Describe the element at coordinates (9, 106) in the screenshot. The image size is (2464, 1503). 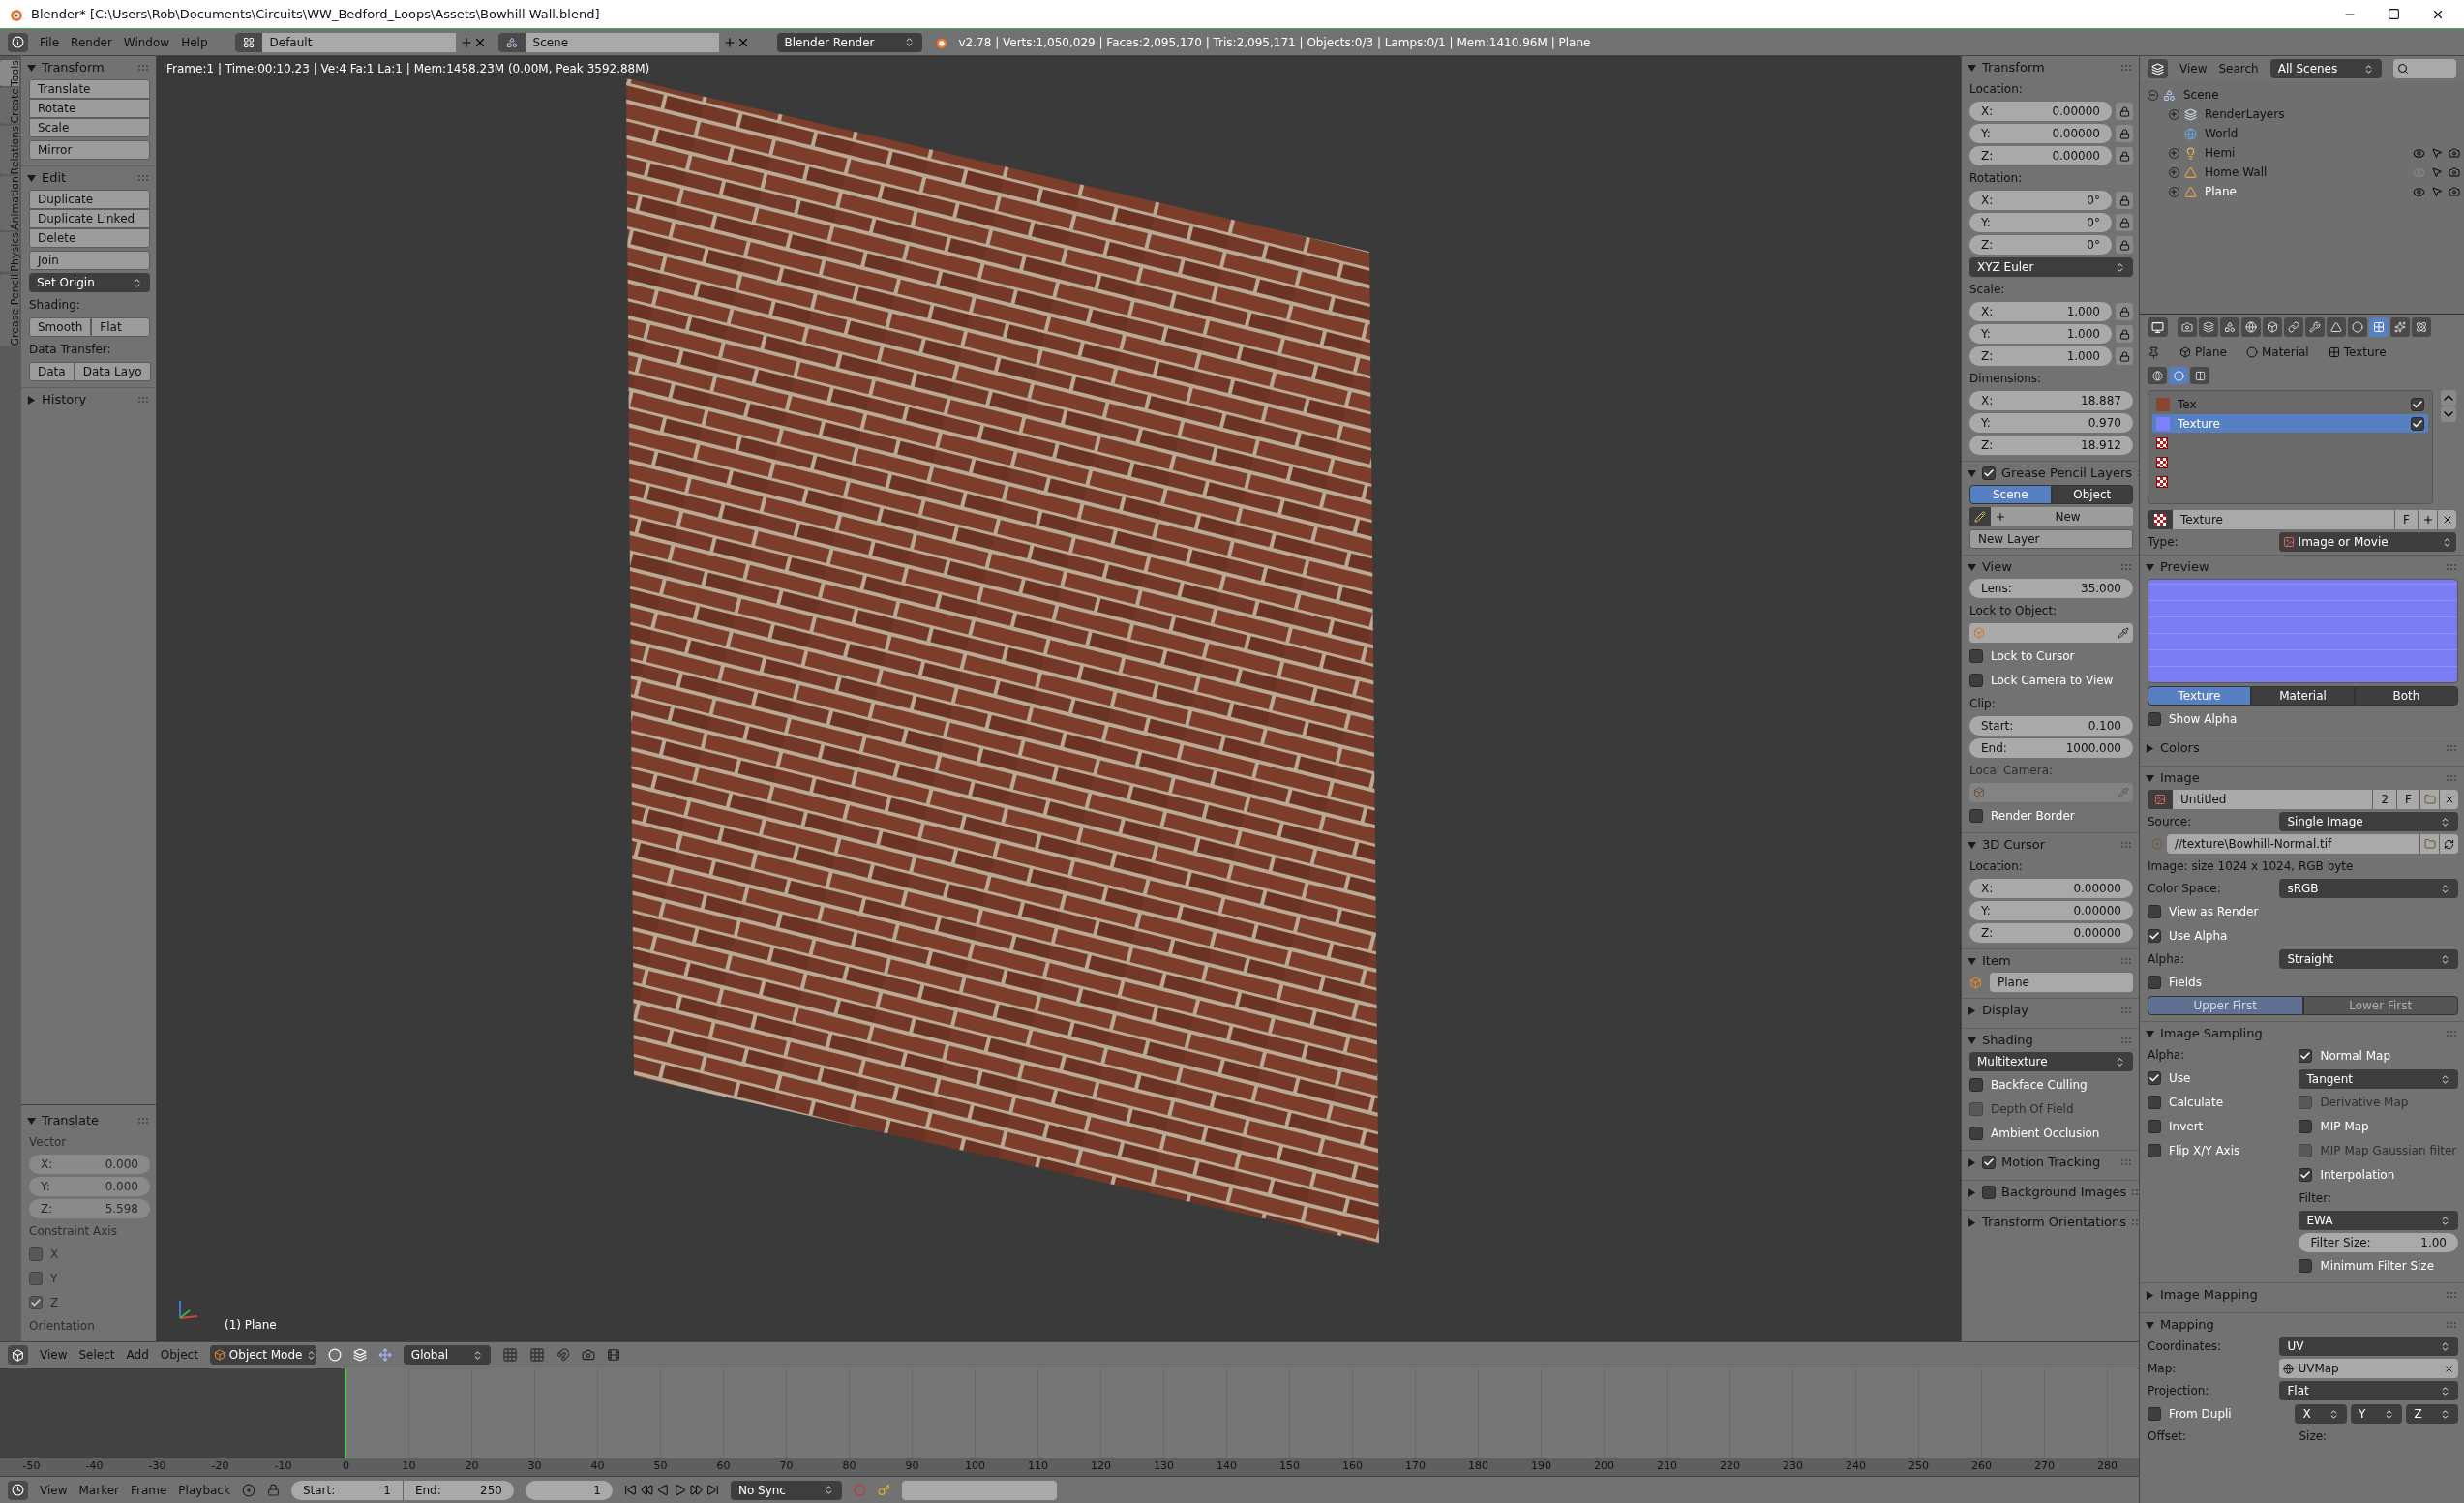
I see `shelf-tab: Create` at that location.